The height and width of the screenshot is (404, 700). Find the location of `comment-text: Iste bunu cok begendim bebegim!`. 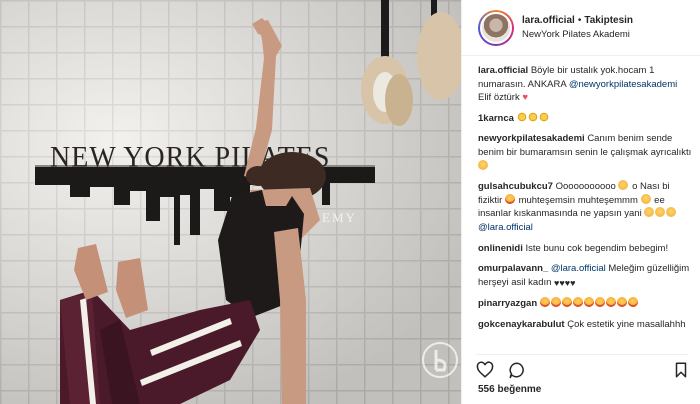

comment-text: Iste bunu cok begendim bebegim! is located at coordinates (597, 248).